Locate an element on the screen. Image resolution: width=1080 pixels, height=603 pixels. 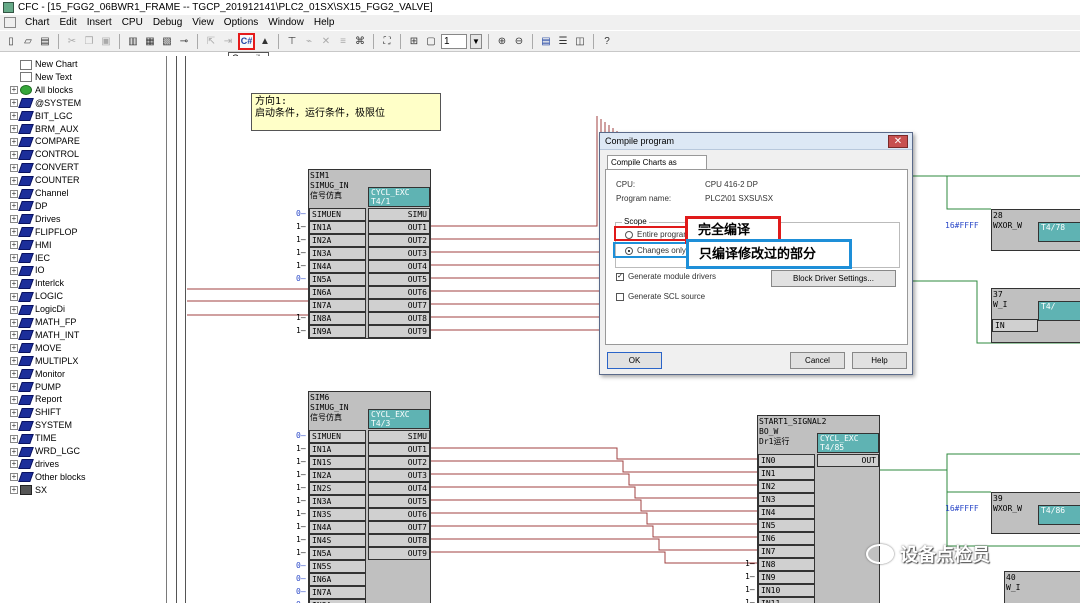
watch-off-icon: ✕ is located at coordinates (326, 41).